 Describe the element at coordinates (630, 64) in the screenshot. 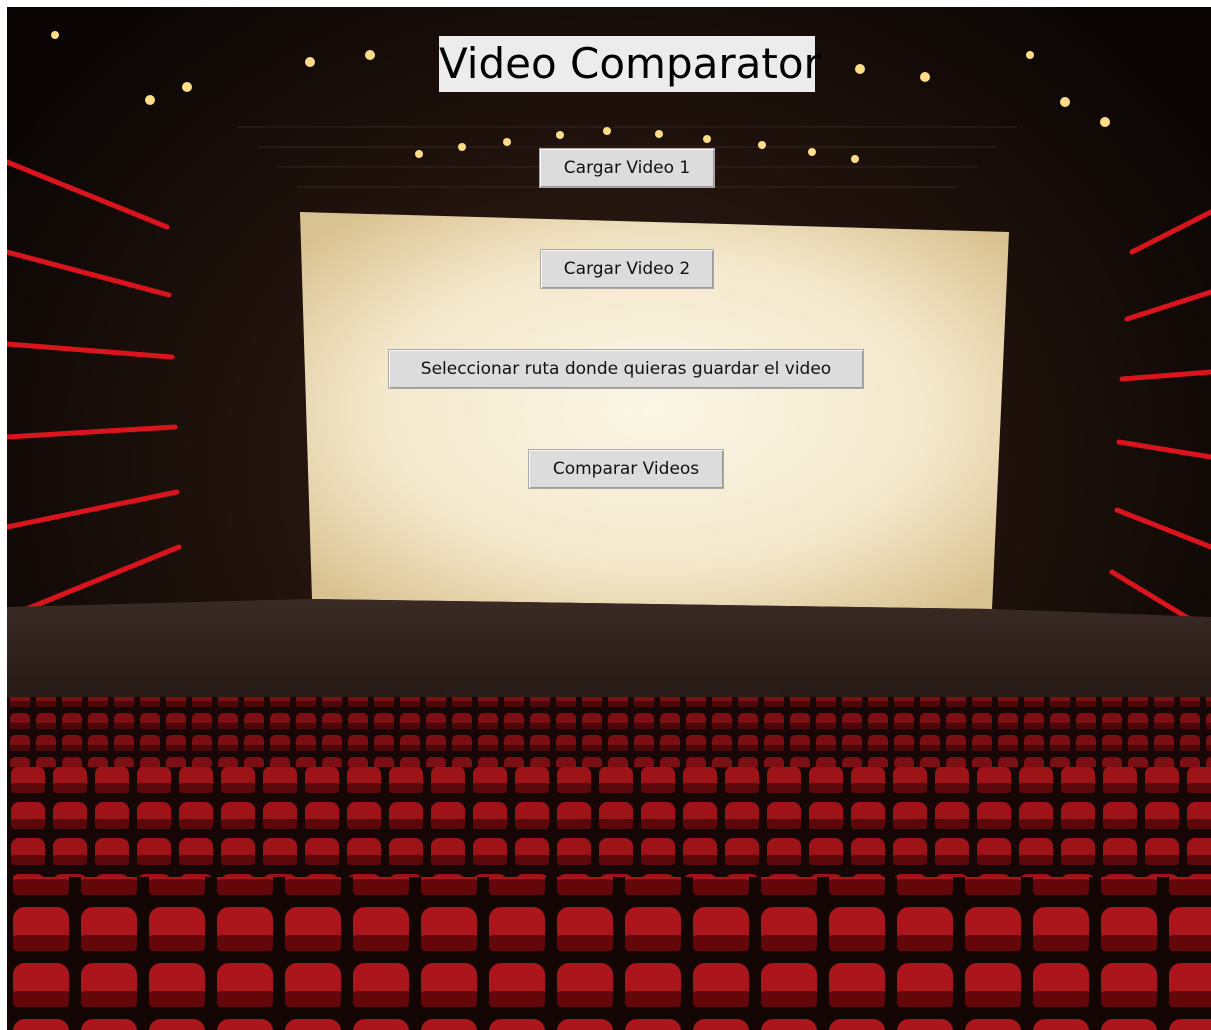

I see `app-title: Video Comparator` at that location.